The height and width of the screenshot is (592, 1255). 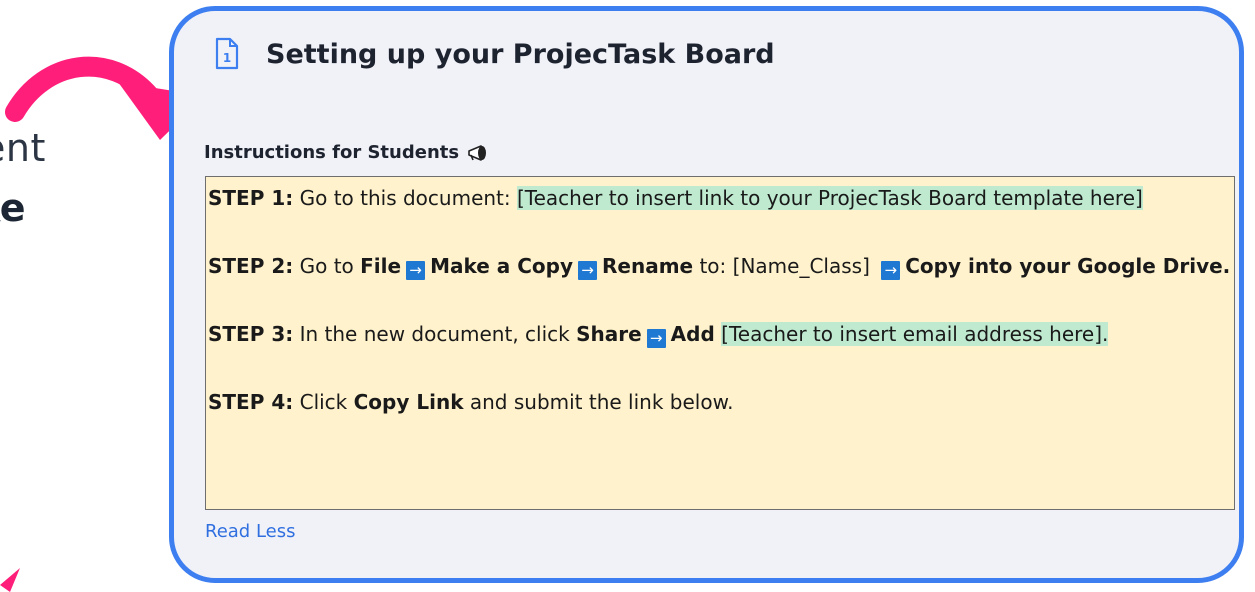 I want to click on card-header: 1 Setting up your ProjecTask Board, so click(x=494, y=54).